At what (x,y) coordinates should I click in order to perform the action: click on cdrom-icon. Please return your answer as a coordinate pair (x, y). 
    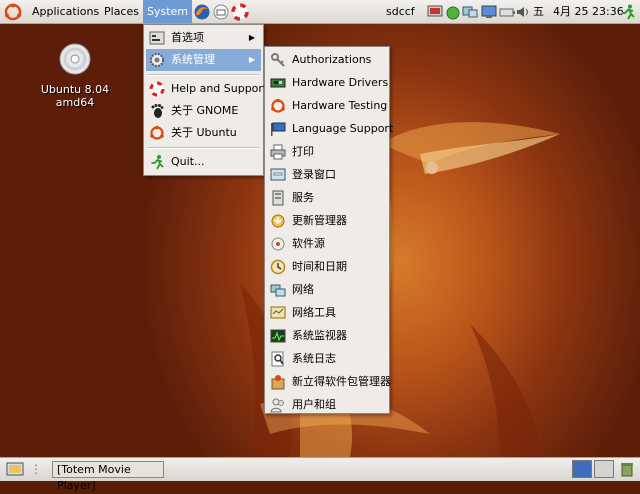
    Looking at the image, I should click on (75, 59).